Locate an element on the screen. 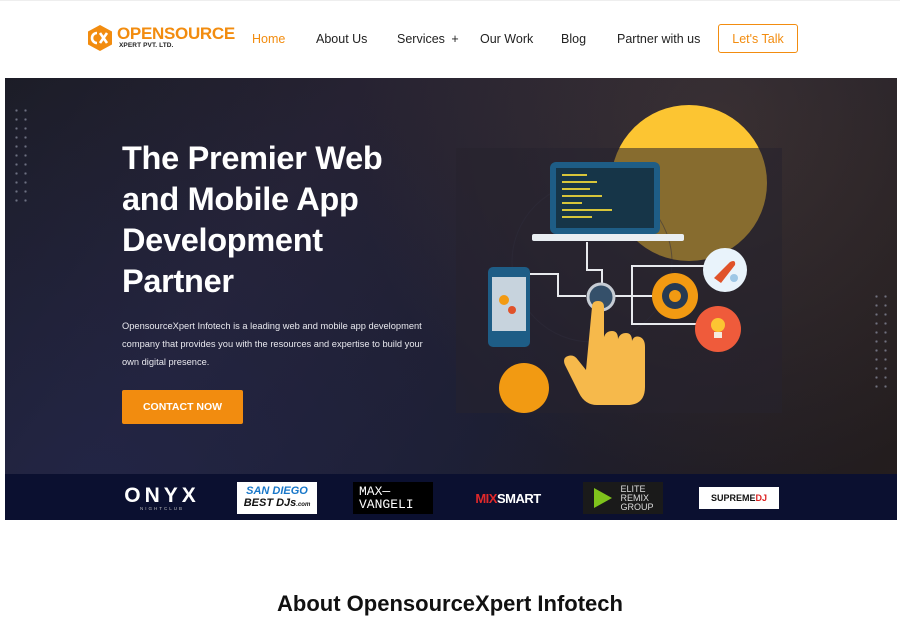 The height and width of the screenshot is (617, 900). nav-about-us: About Us is located at coordinates (341, 39).